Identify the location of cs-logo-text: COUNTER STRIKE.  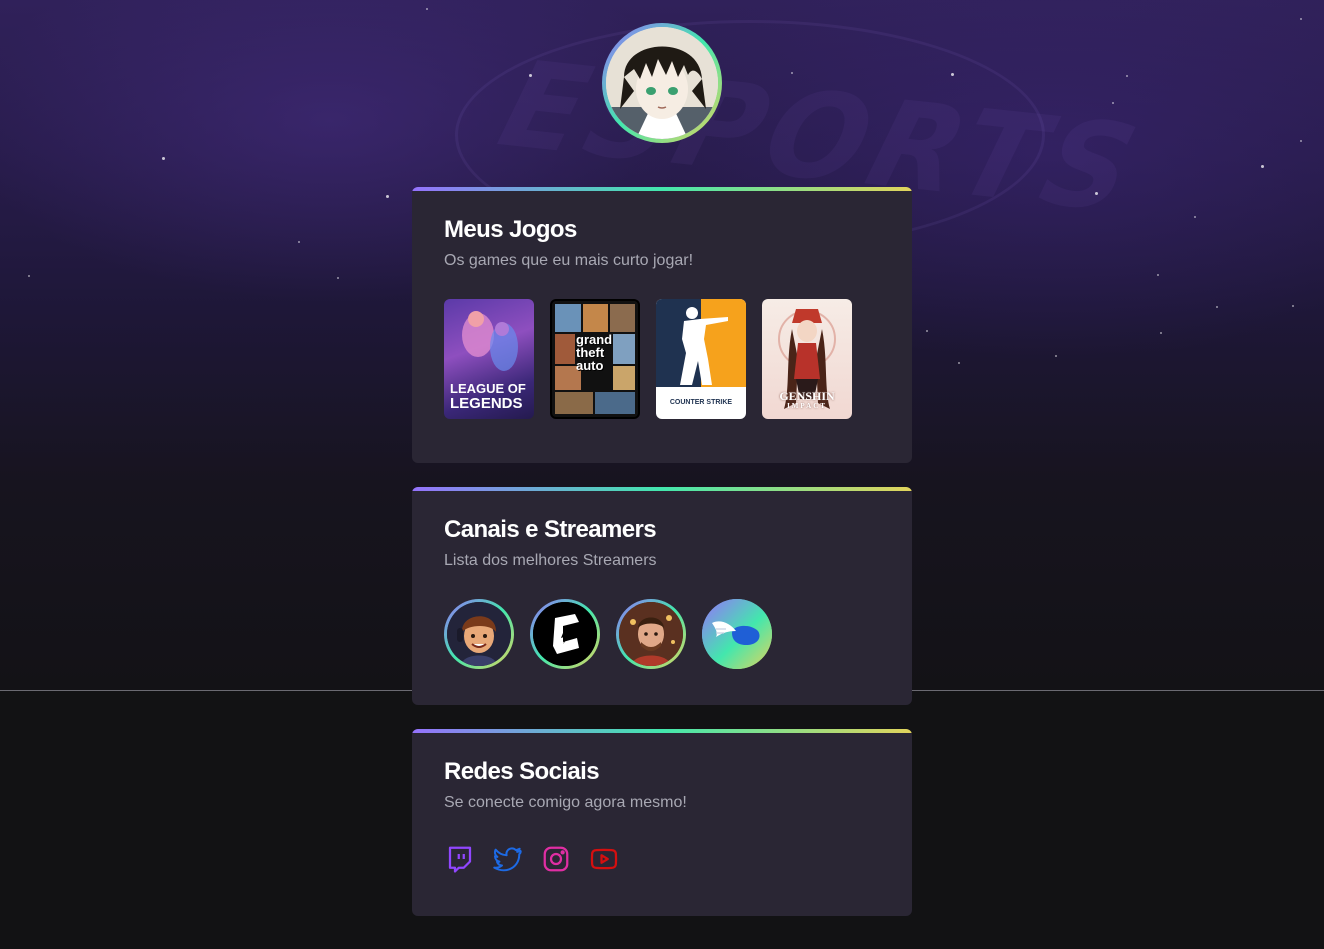
(701, 402).